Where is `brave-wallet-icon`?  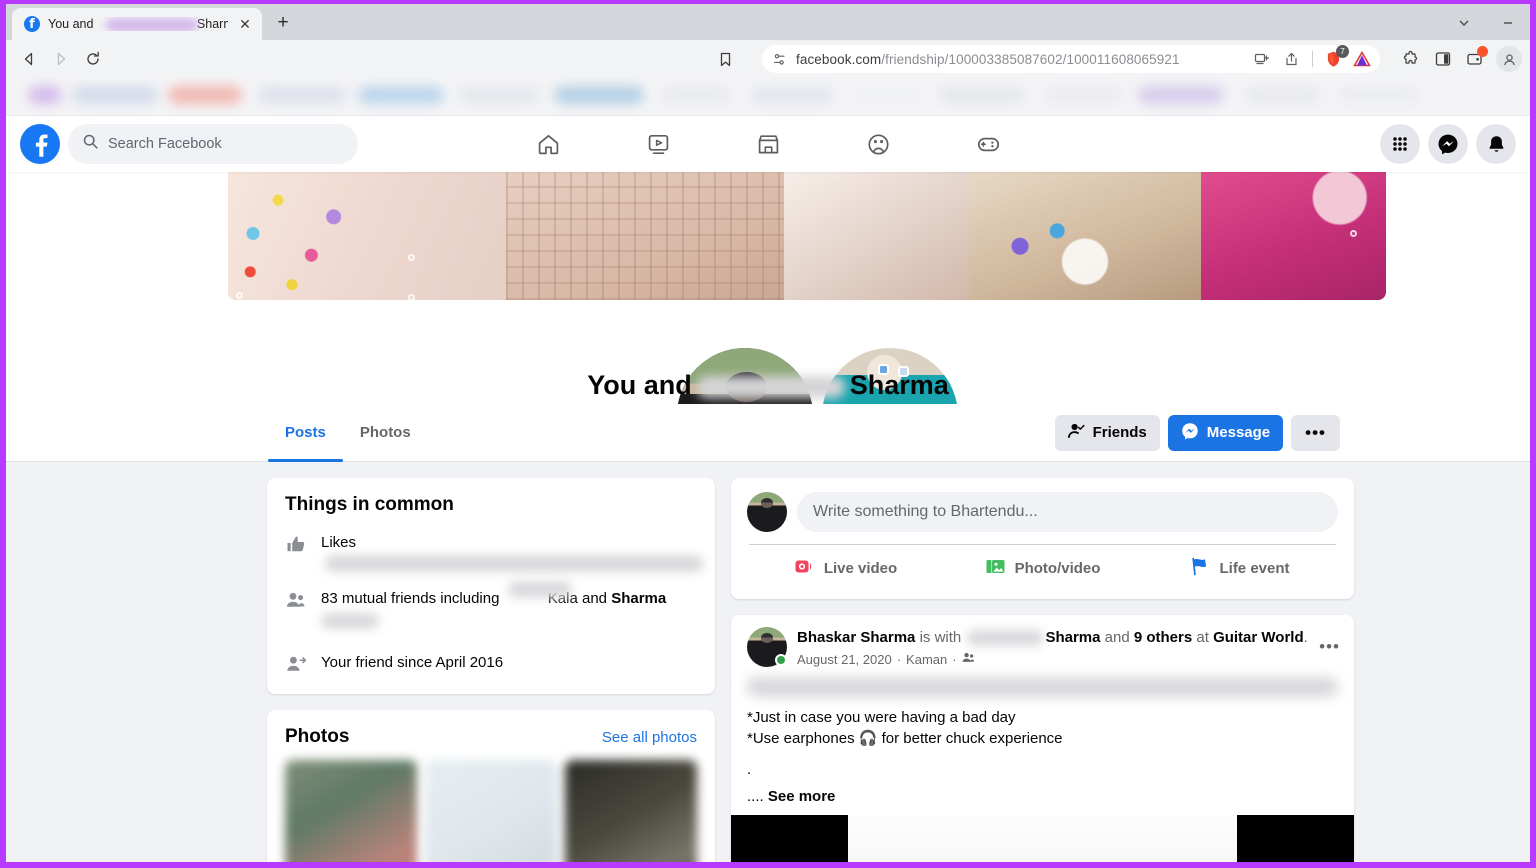 brave-wallet-icon is located at coordinates (1475, 59).